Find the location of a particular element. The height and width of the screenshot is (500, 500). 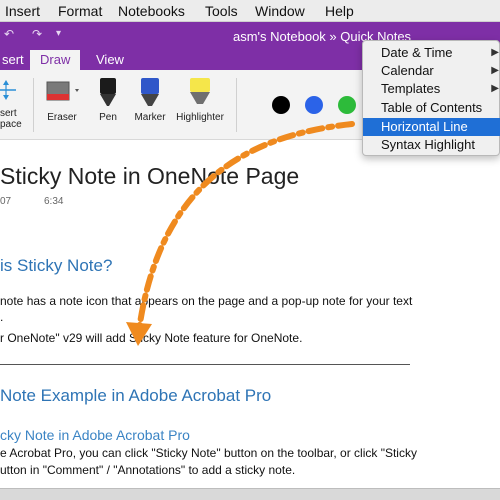

menu-item-calendar: Calendar ▶ is located at coordinates (431, 71).